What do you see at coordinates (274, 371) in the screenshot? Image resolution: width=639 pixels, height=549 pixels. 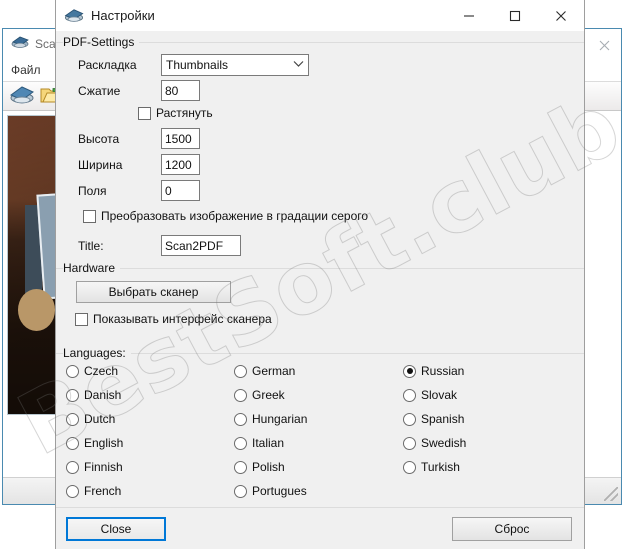 I see `radio-label: German` at bounding box center [274, 371].